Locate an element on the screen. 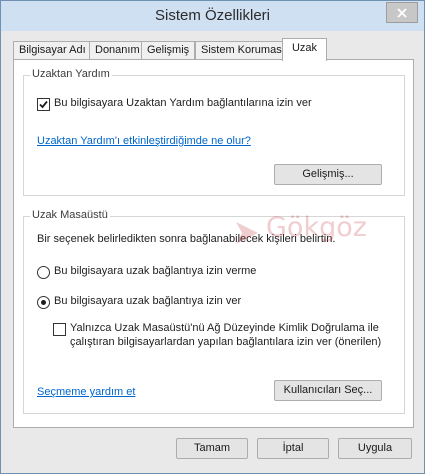 The width and height of the screenshot is (425, 474). help-me-choose-link: Seçmeme yardım et is located at coordinates (86, 392).